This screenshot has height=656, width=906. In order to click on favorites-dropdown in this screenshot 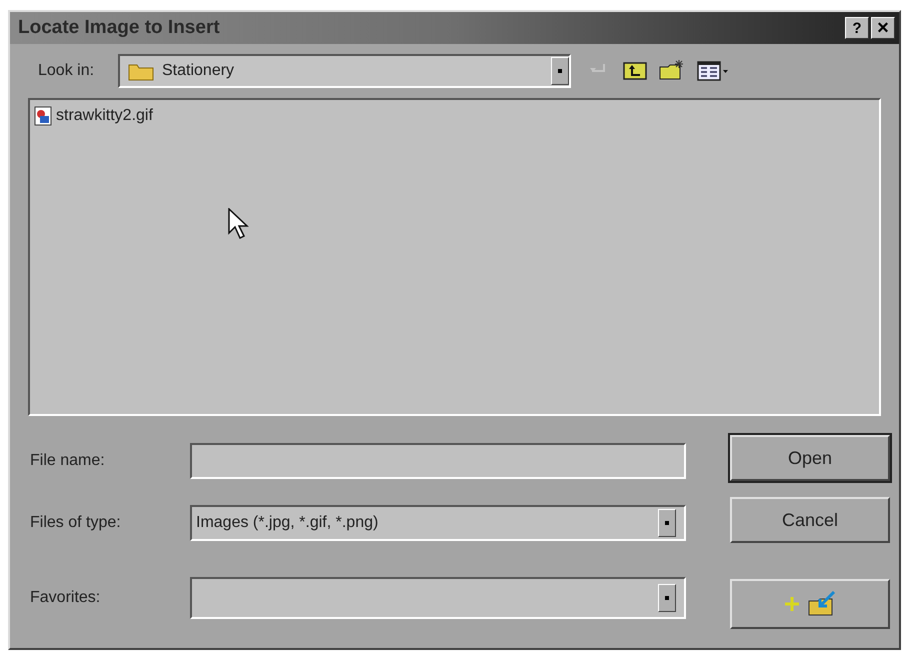, I will do `click(438, 598)`.